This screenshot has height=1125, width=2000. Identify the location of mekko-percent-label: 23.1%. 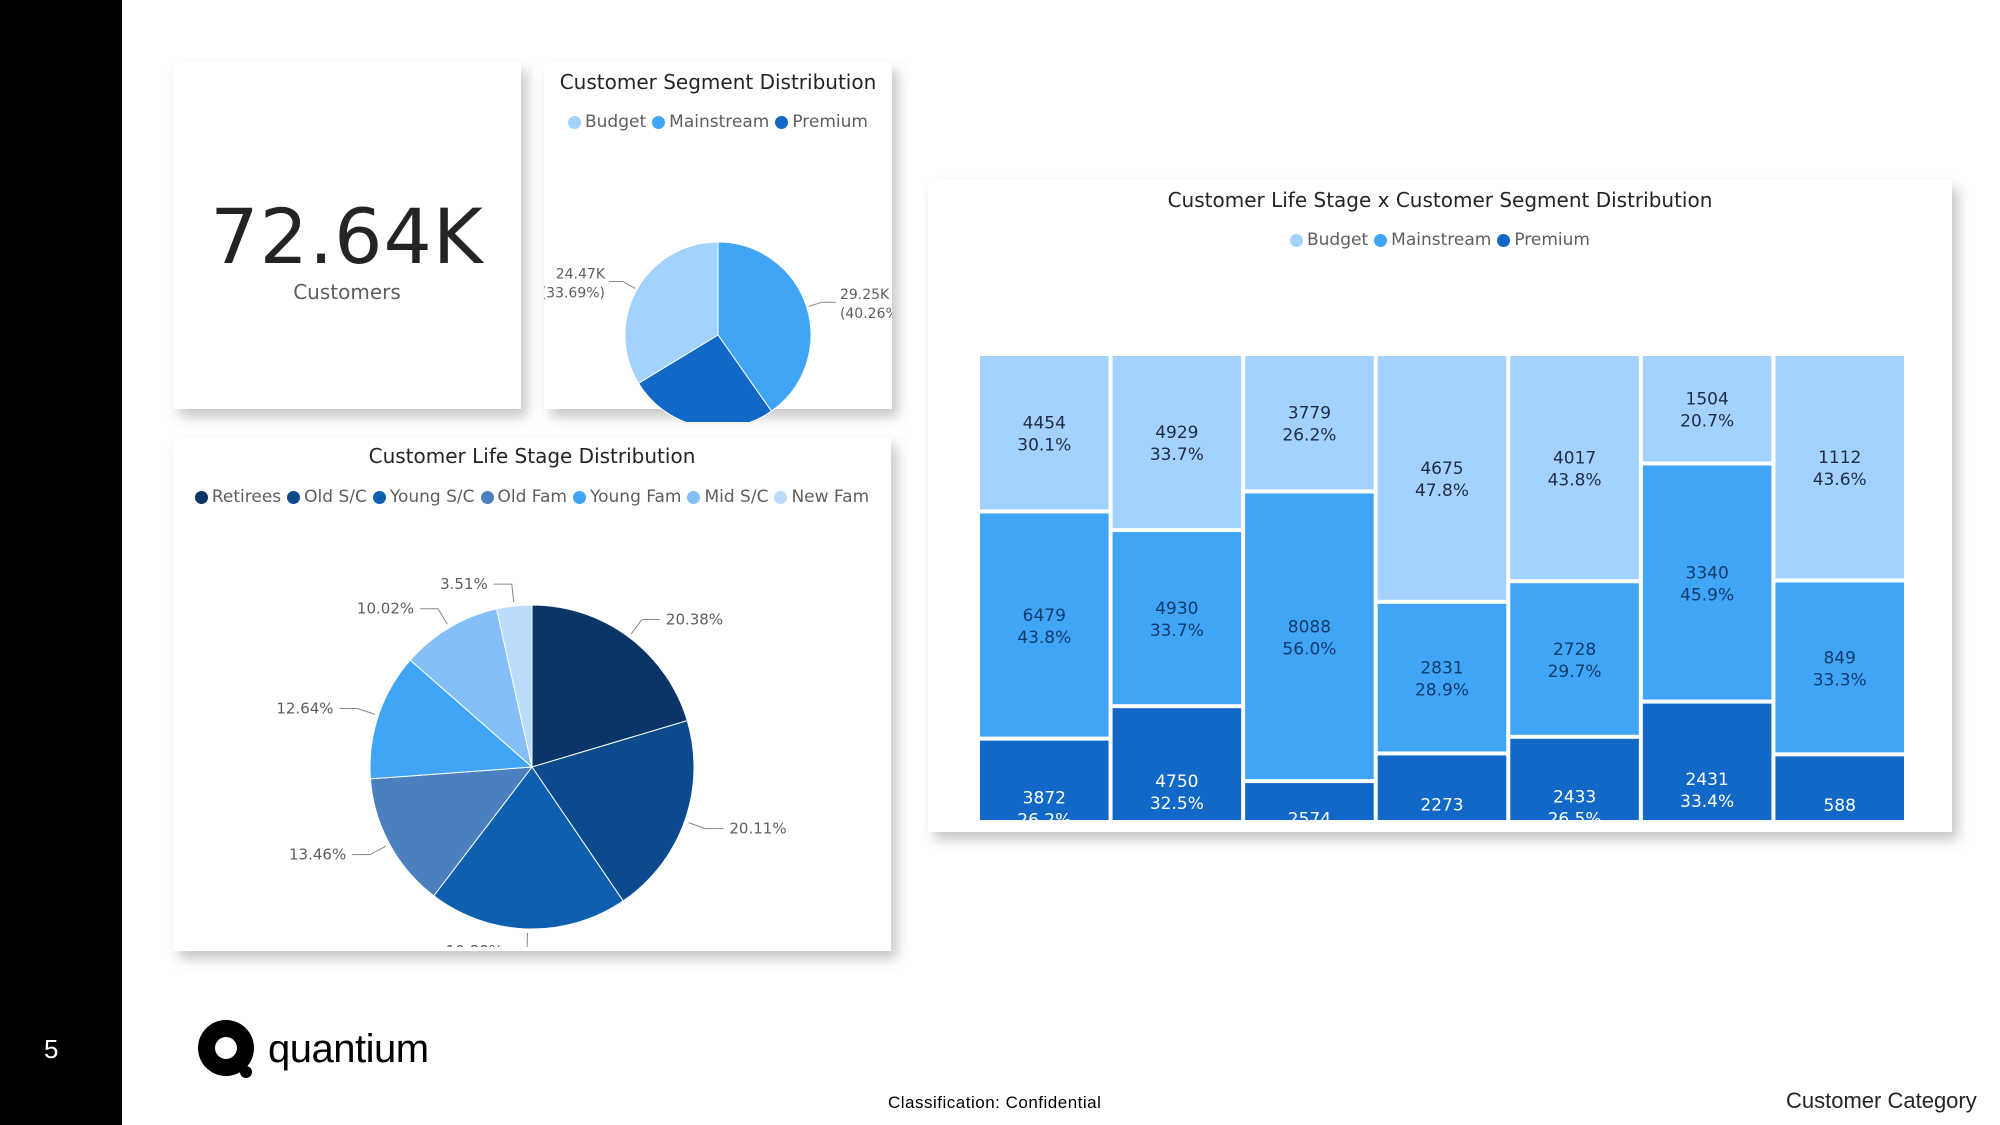
(1840, 819).